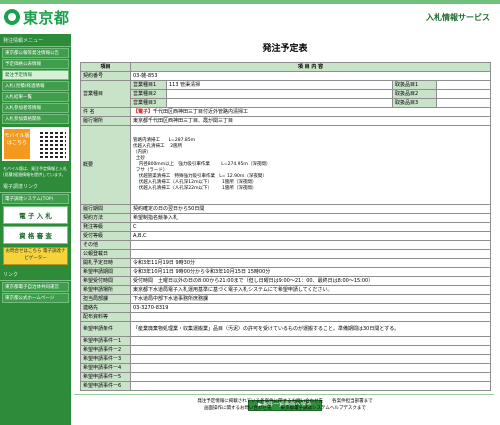  I want to click on sidebar-link-official-site: 東京都公式ホームページ, so click(35, 298).